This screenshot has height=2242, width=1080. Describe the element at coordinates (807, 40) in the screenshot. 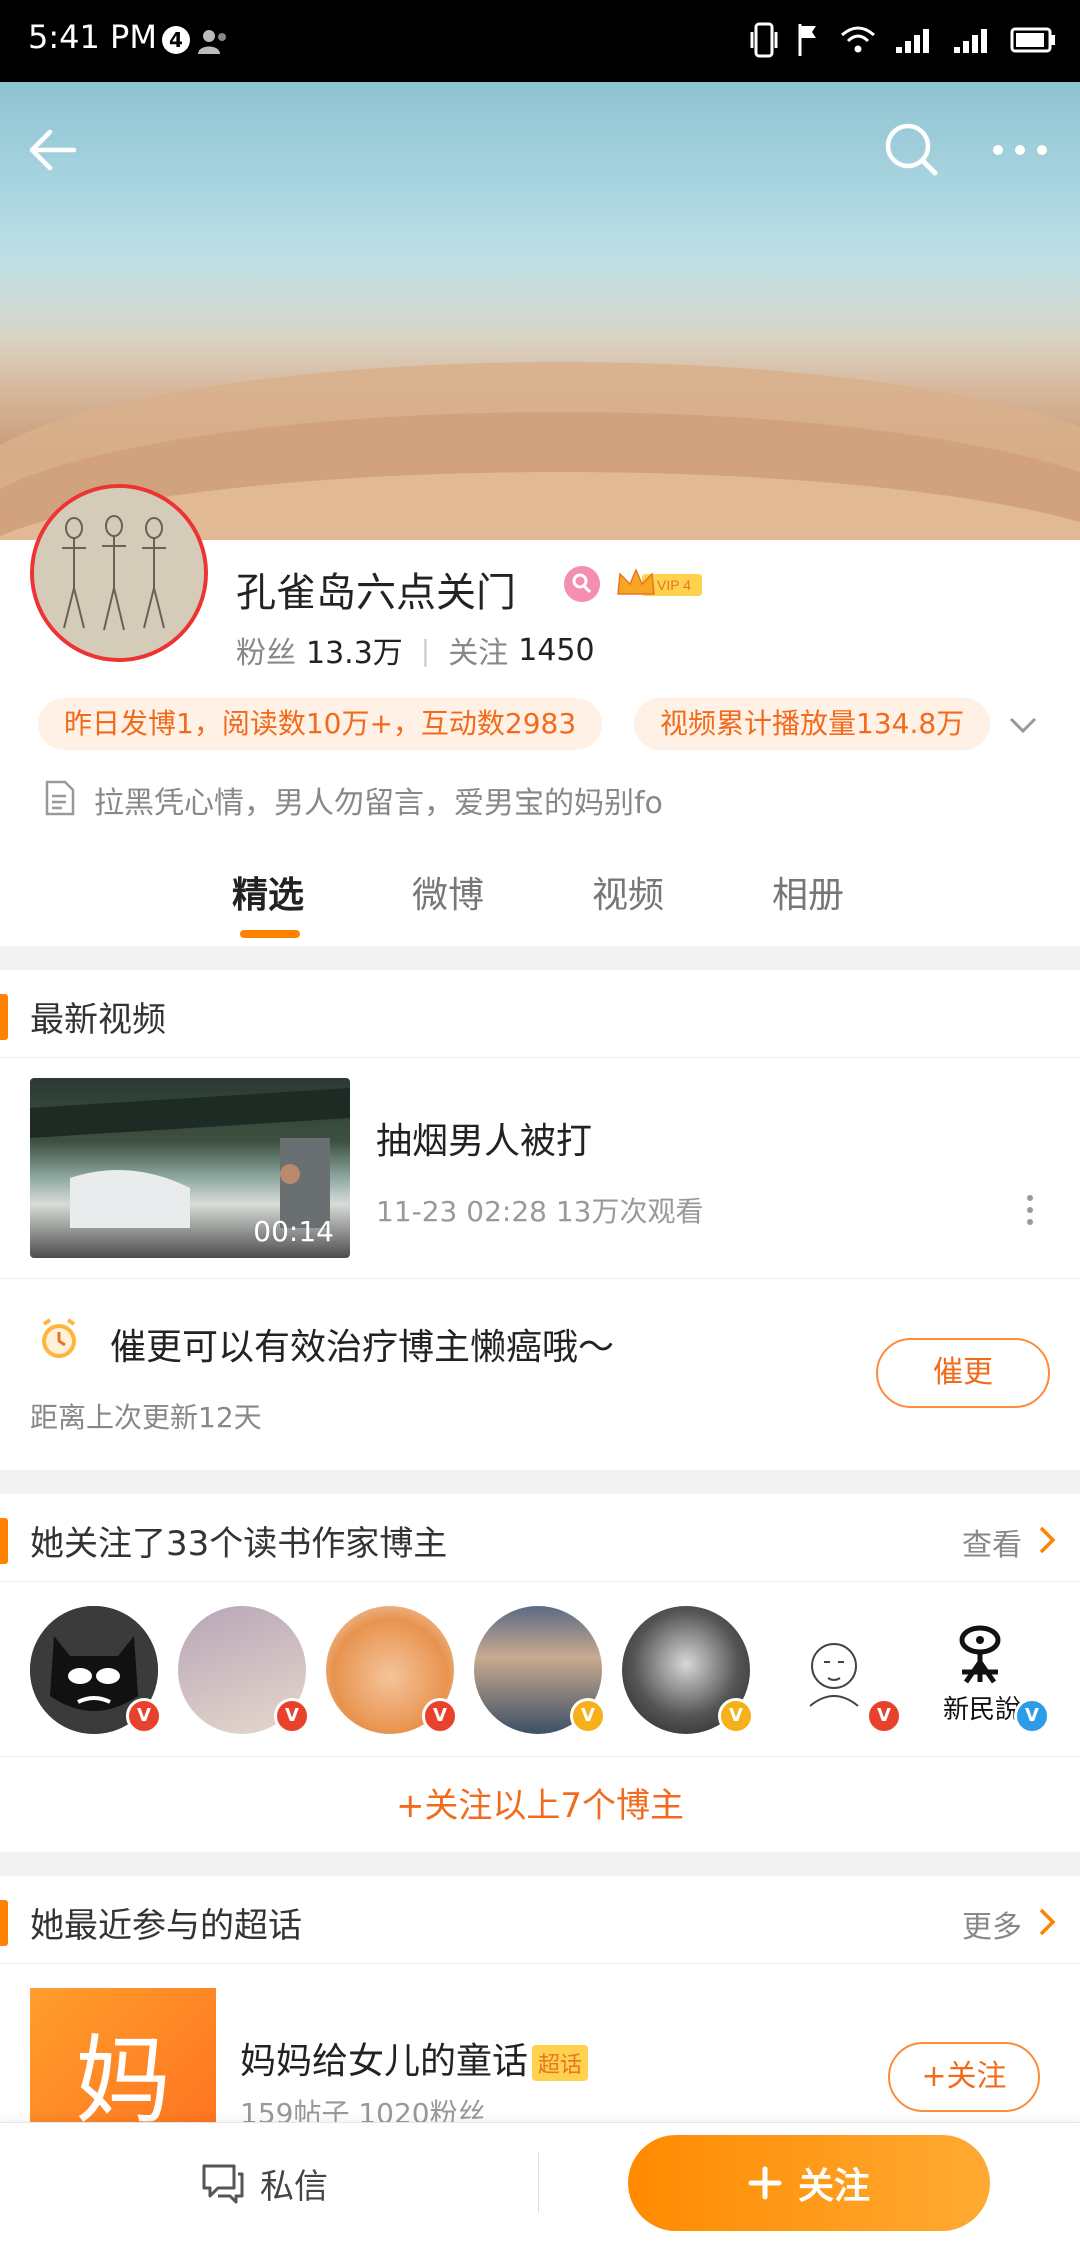

I see `flag-icon` at that location.